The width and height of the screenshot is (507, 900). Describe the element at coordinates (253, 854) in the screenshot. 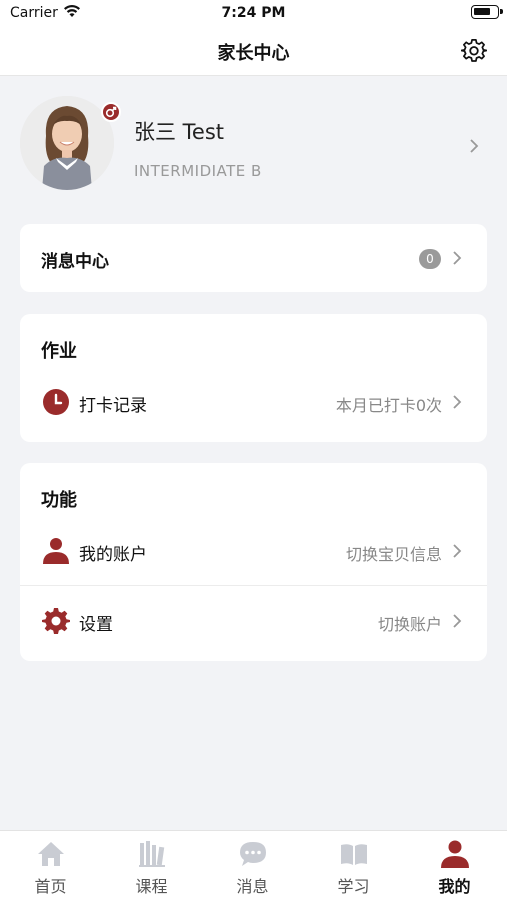

I see `chat-bubble-icon` at that location.